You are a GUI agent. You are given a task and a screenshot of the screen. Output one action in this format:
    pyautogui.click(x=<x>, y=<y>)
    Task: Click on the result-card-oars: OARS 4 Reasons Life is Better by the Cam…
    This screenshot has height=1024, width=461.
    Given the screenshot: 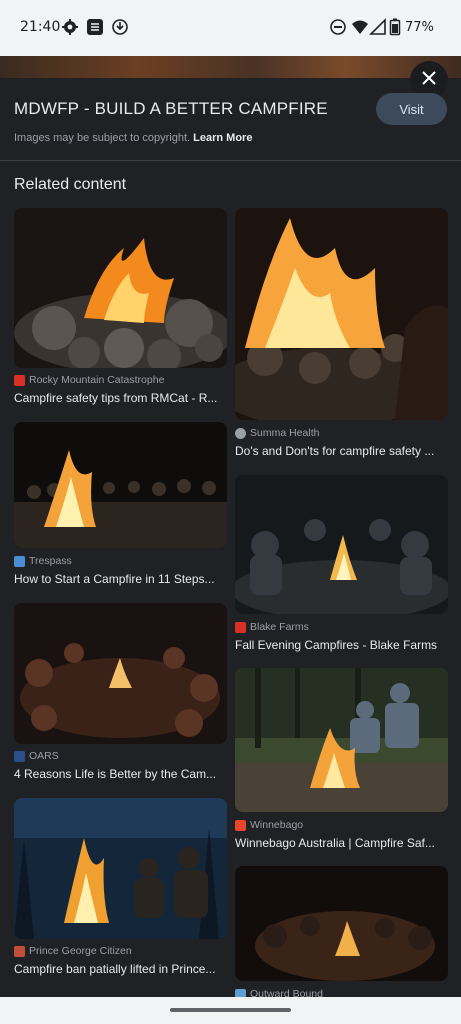 What is the action you would take?
    pyautogui.click(x=120, y=693)
    